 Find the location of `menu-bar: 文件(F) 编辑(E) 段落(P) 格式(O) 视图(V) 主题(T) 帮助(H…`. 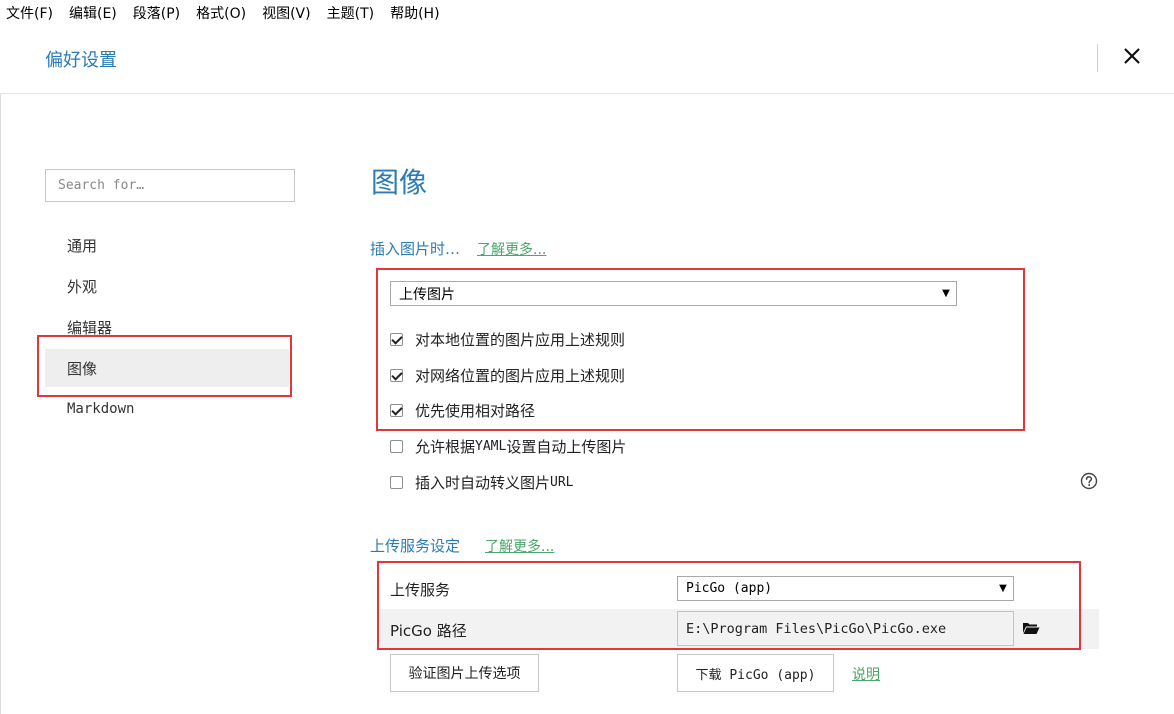

menu-bar: 文件(F) 编辑(E) 段落(P) 格式(O) 视图(V) 主题(T) 帮助(H… is located at coordinates (587, 13).